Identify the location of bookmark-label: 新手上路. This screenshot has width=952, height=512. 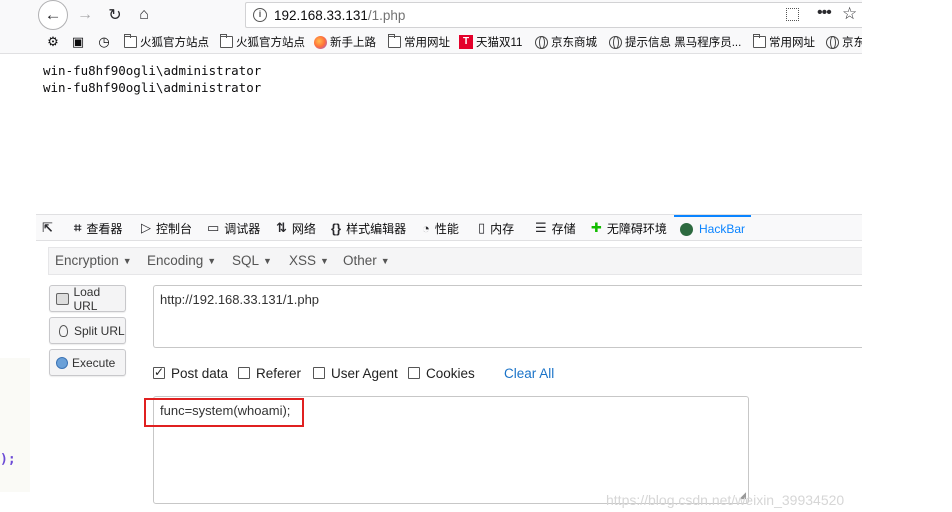
(353, 43).